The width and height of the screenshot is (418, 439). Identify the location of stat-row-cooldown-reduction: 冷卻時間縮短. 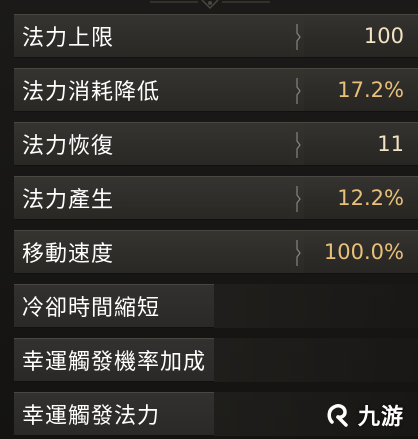
(216, 306).